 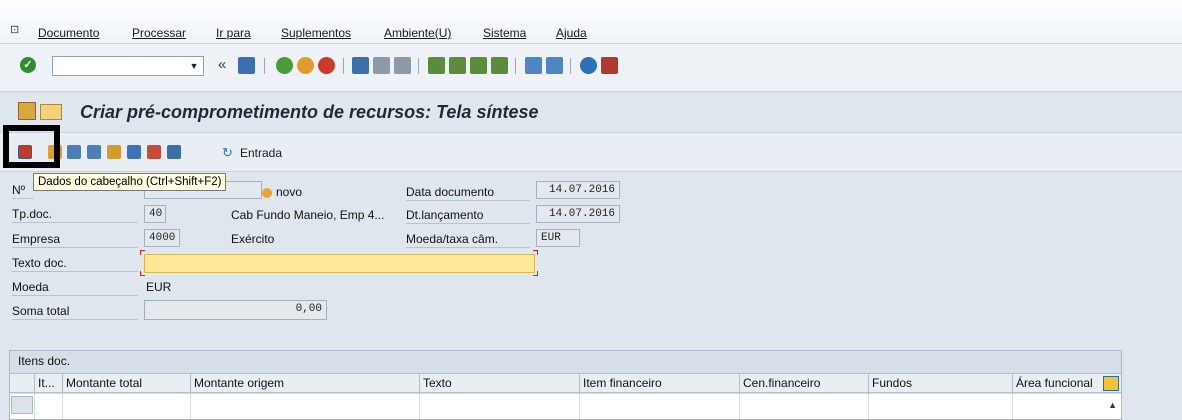 What do you see at coordinates (591, 152) in the screenshot?
I see `application-toolbar: ↻ Entrada` at bounding box center [591, 152].